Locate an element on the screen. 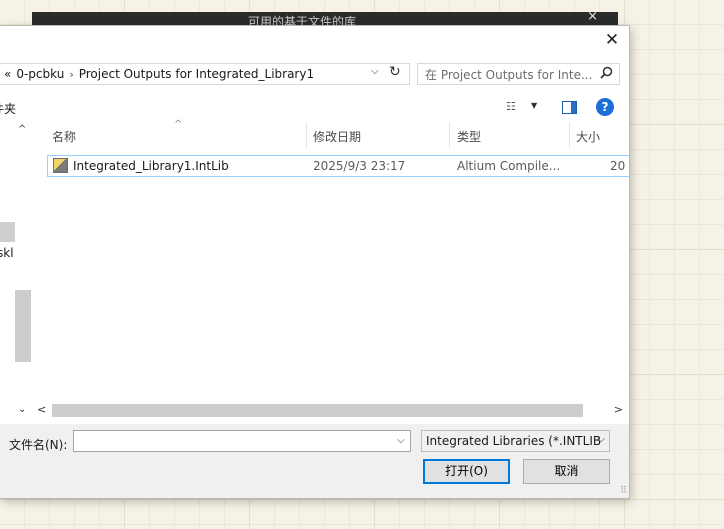 Image resolution: width=724 pixels, height=529 pixels. filter-value: Integrated Libraries (*.INTLIB is located at coordinates (514, 441).